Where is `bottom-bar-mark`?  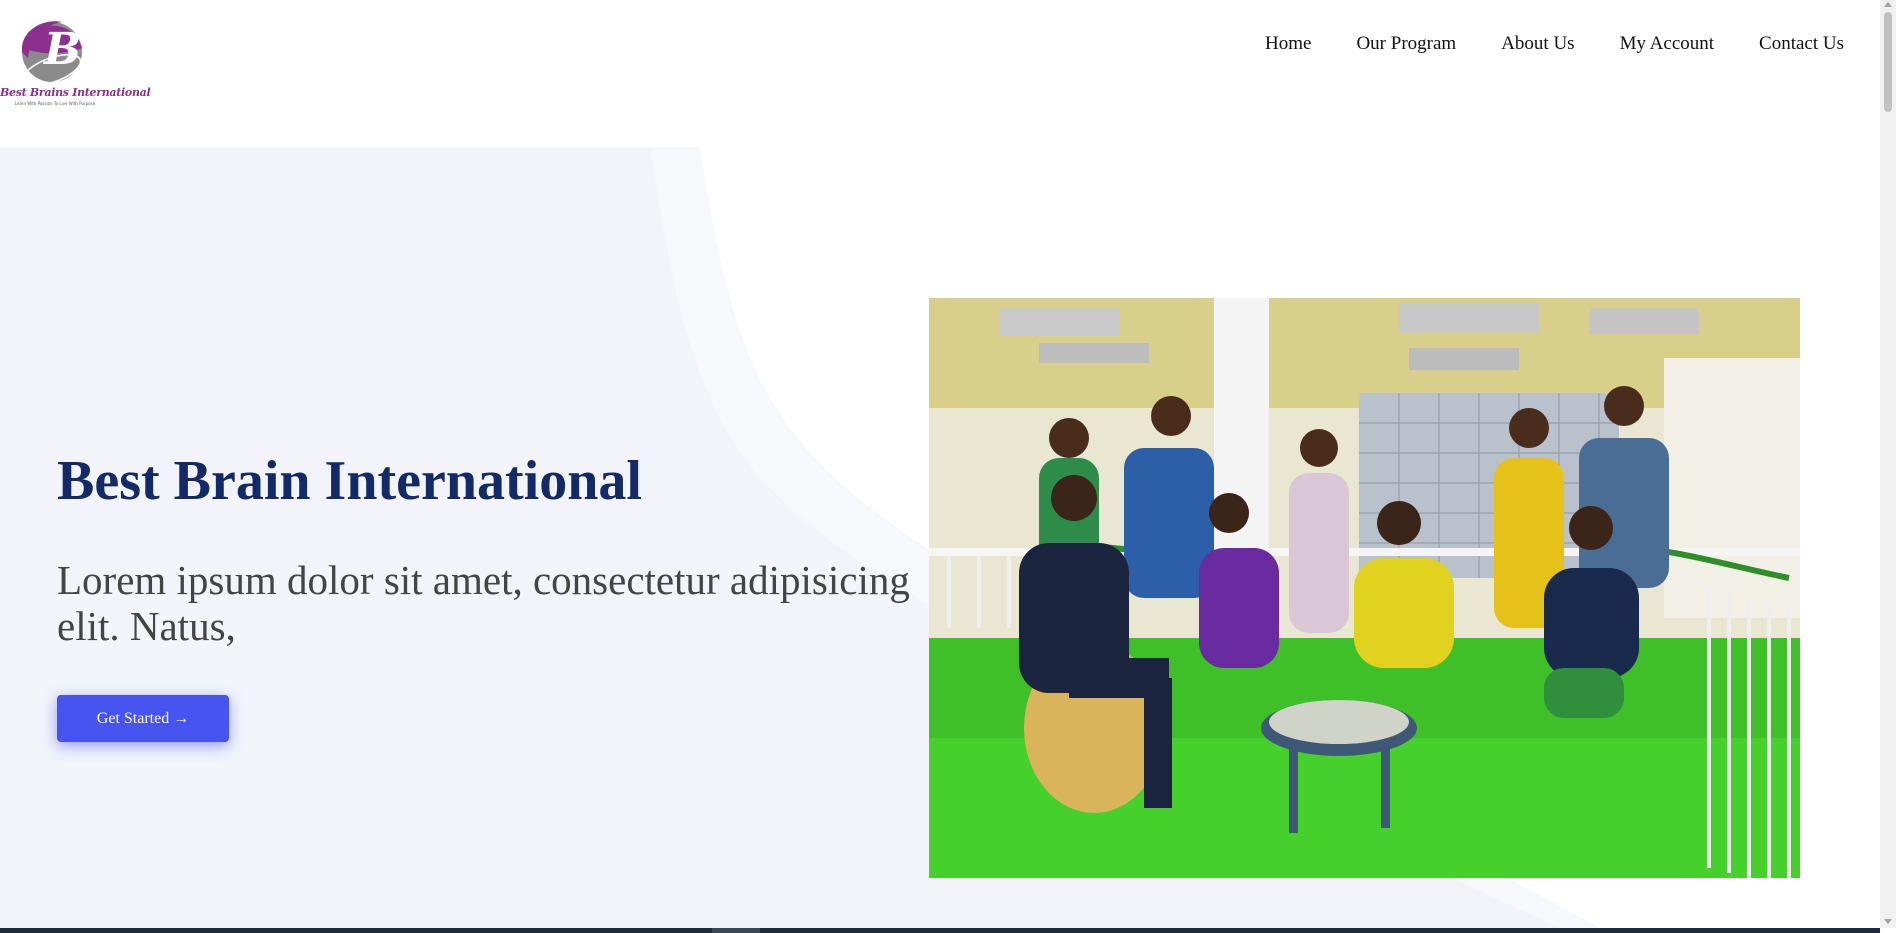
bottom-bar-mark is located at coordinates (736, 930).